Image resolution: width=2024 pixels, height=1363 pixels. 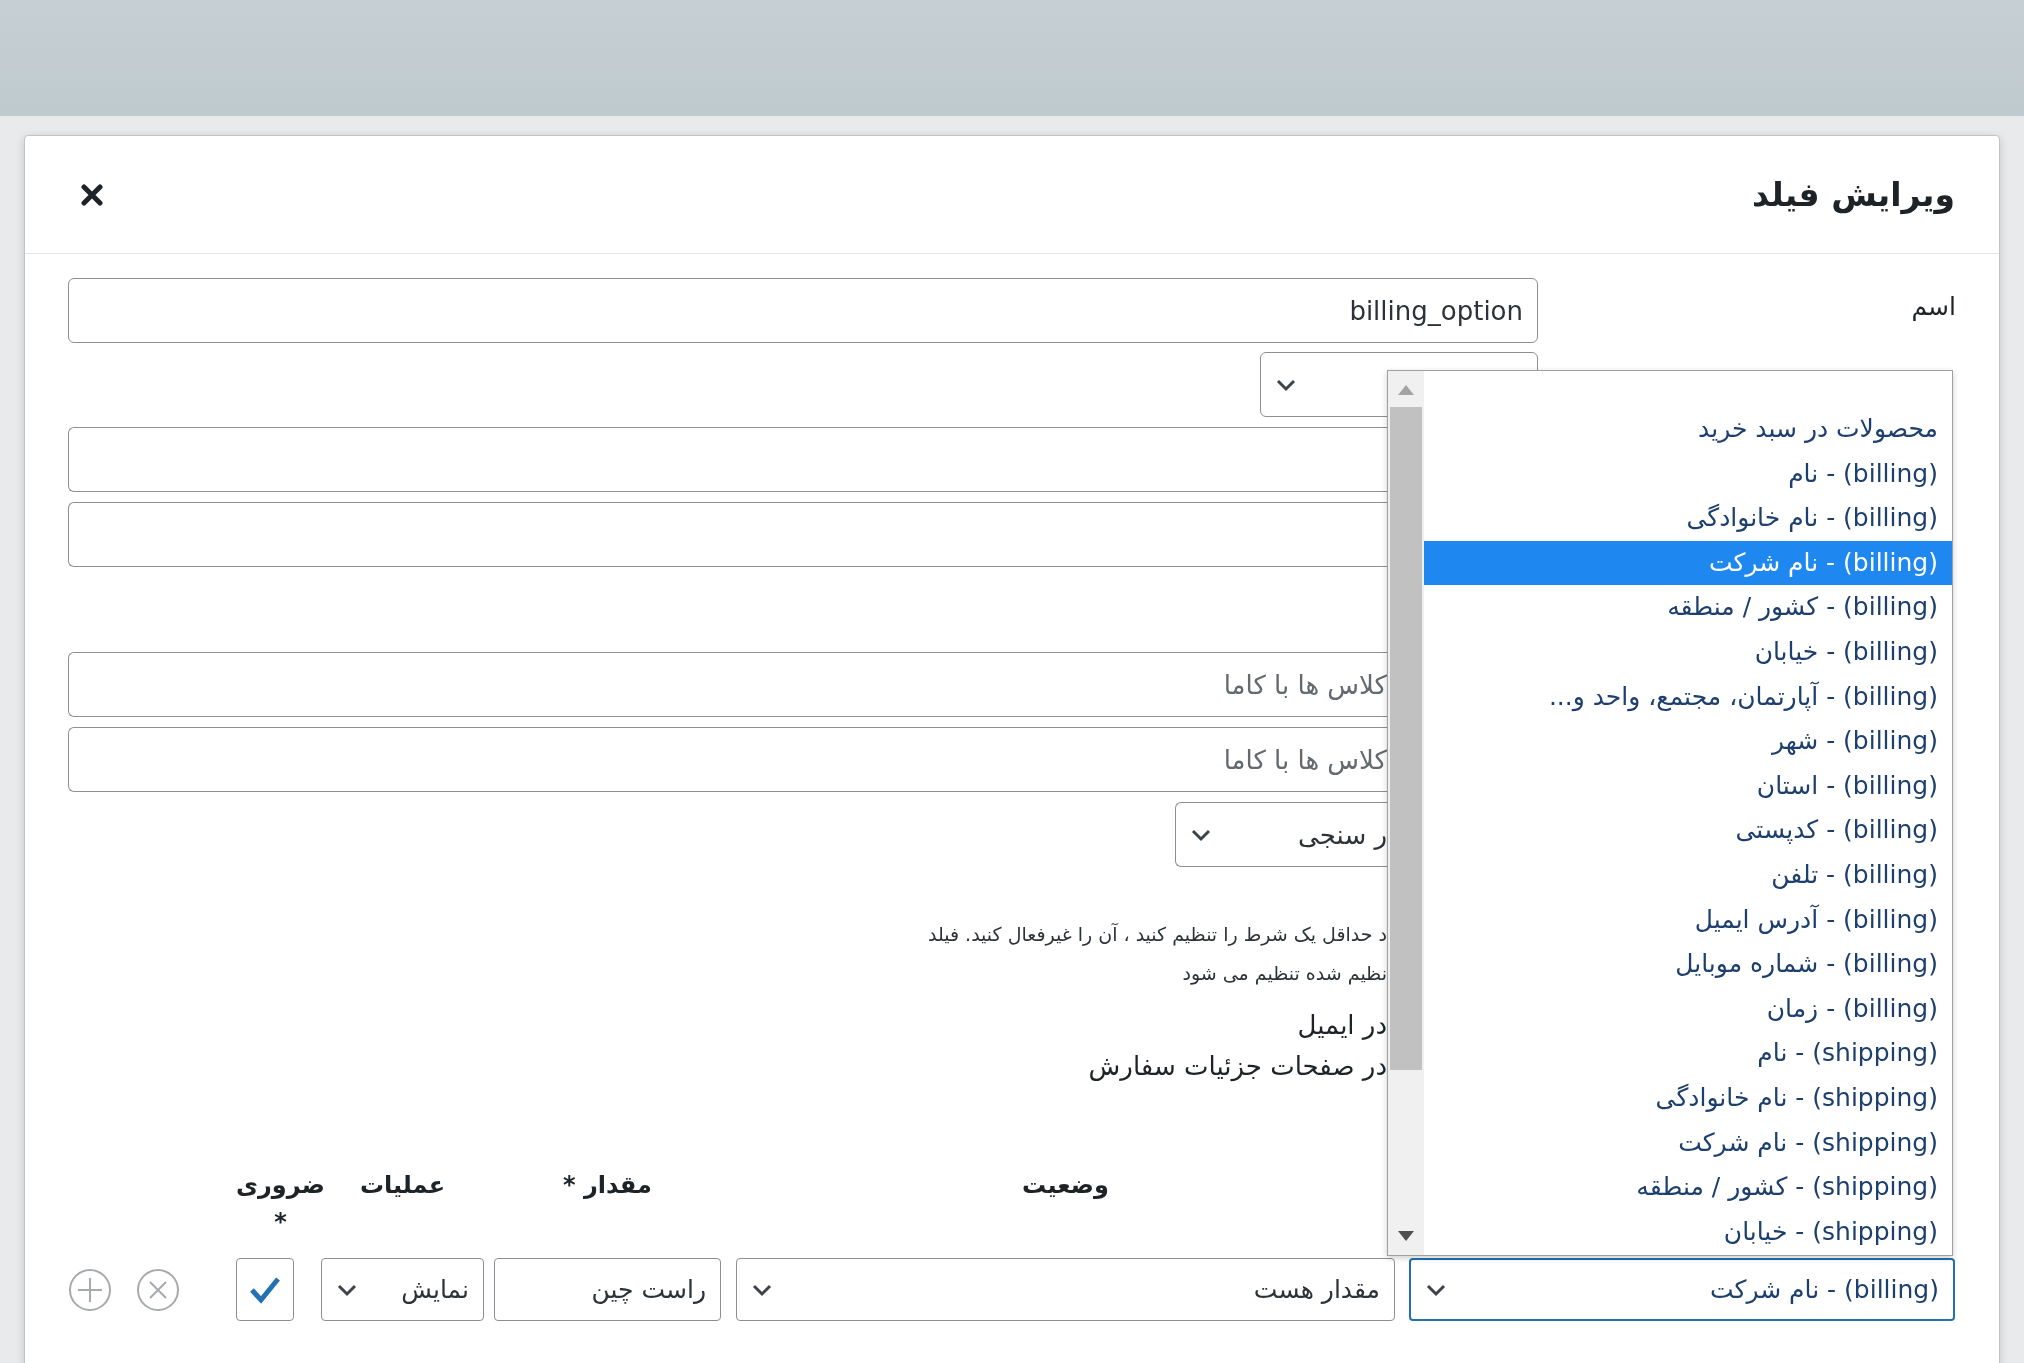 What do you see at coordinates (803, 310) in the screenshot?
I see `input-field: billing_option` at bounding box center [803, 310].